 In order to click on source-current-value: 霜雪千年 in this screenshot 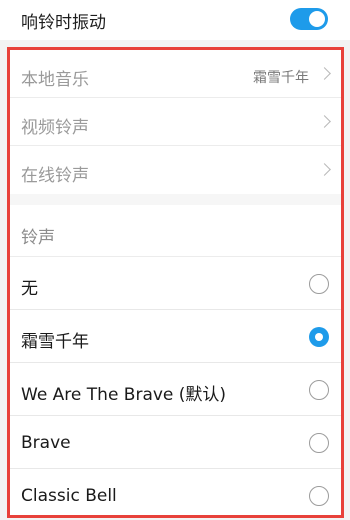, I will do `click(281, 78)`.